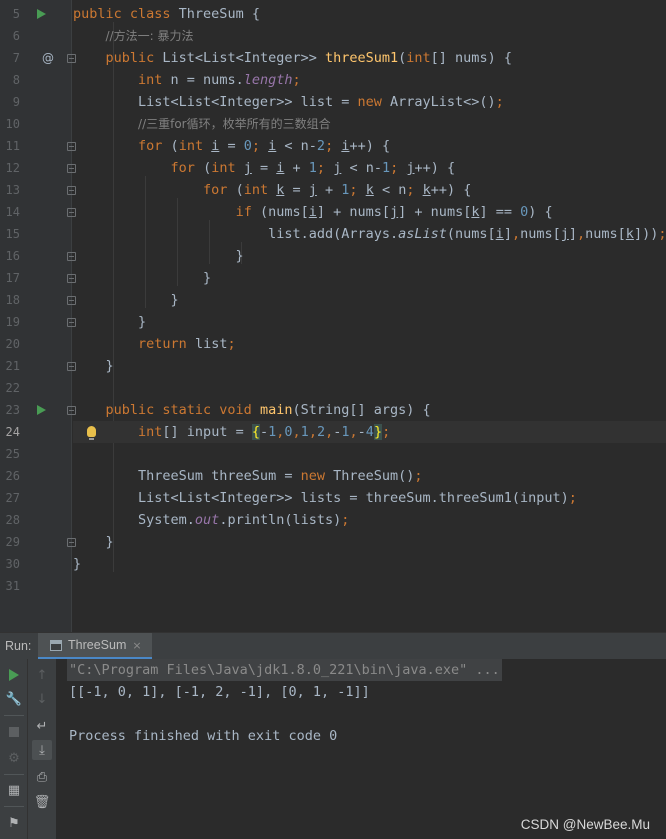  Describe the element at coordinates (12, 322) in the screenshot. I see `line-number: 19` at that location.